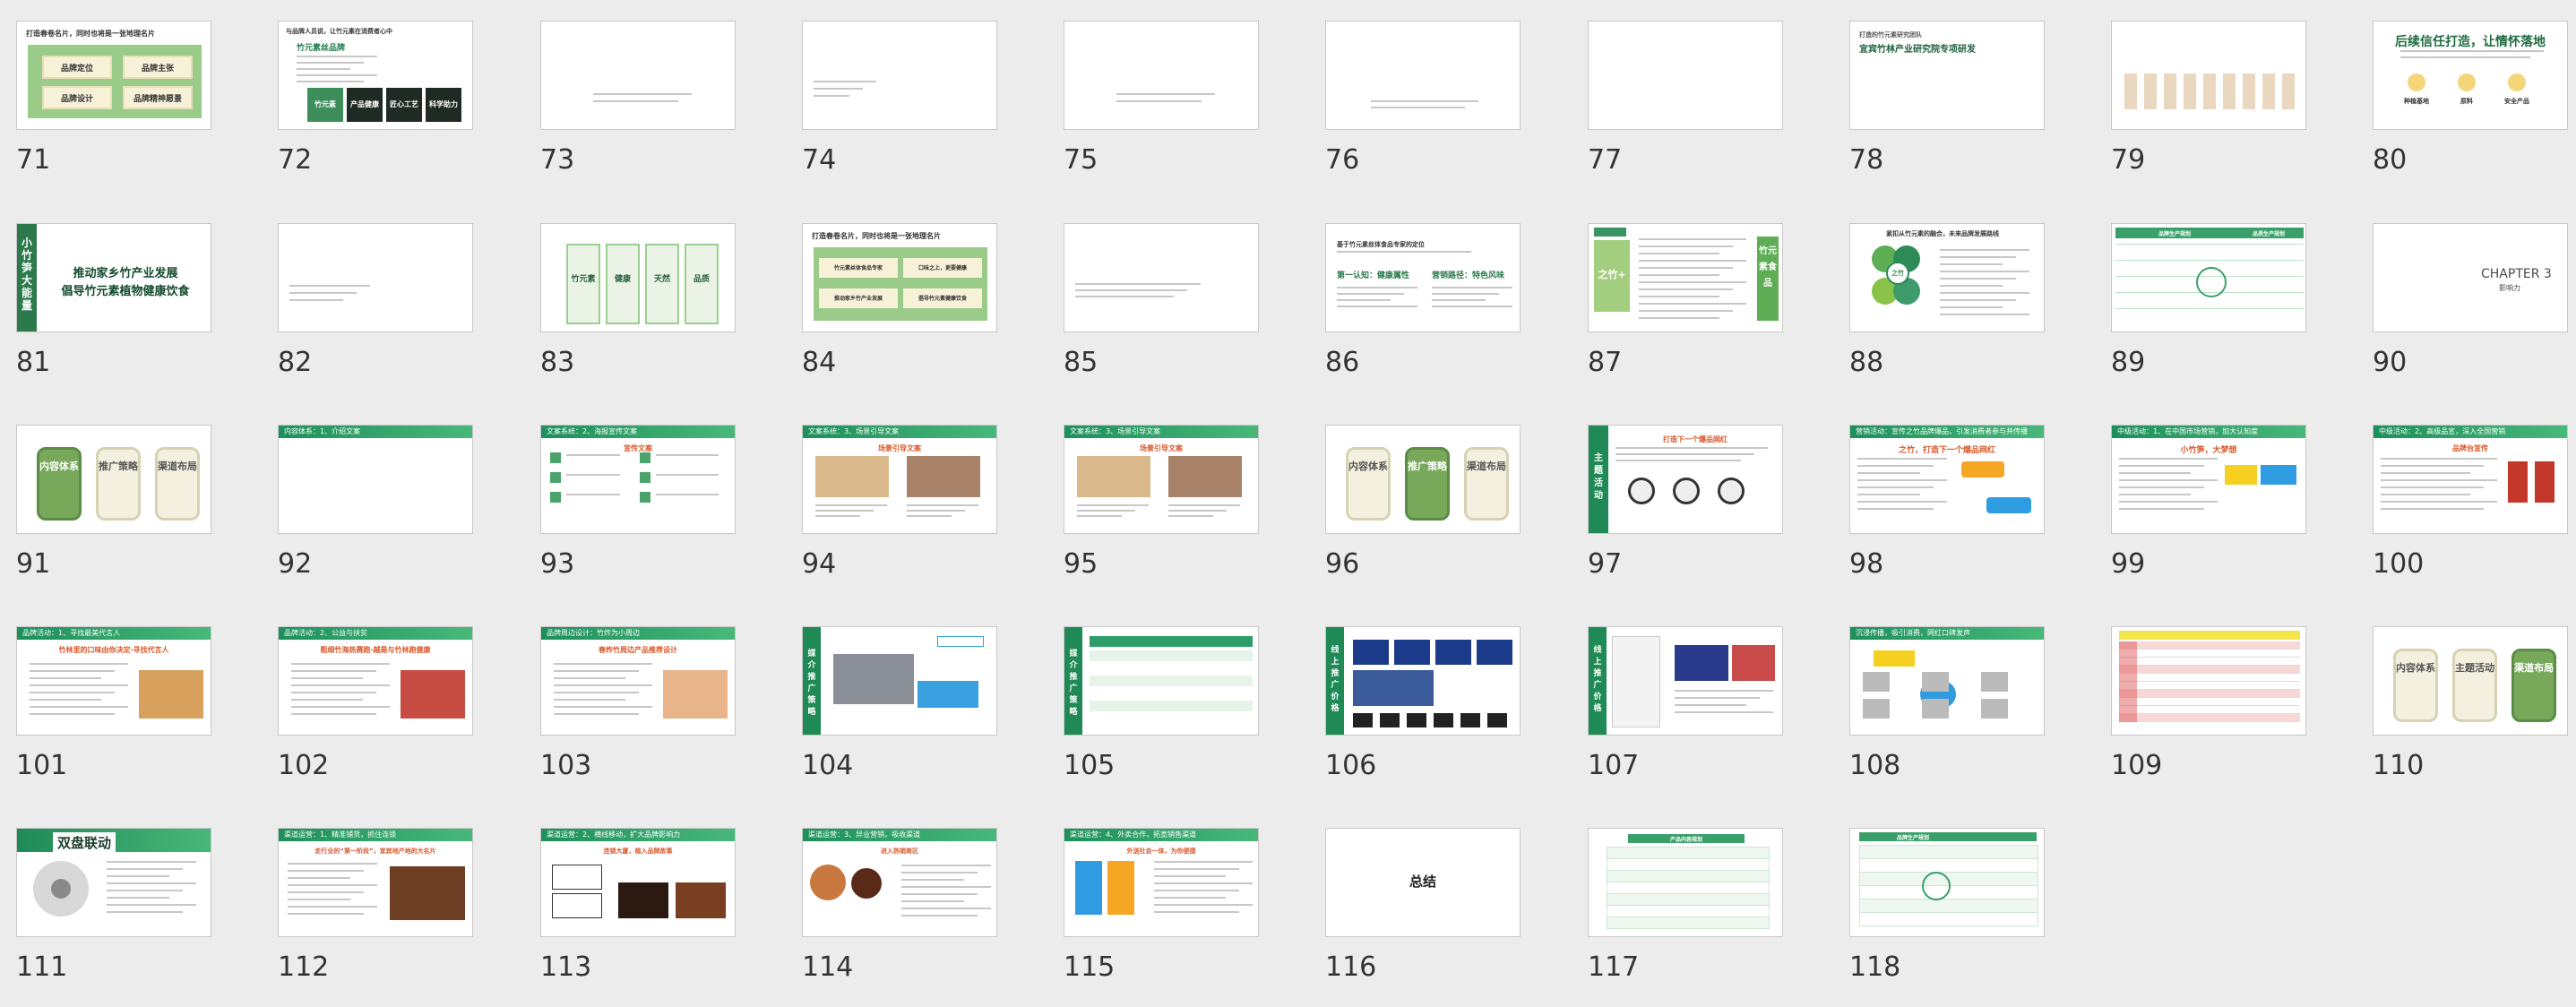 The image size is (2576, 1007). I want to click on slide-thumbnail: 沉浸传播，吸引消费，网红口碑发声 108, so click(1948, 715).